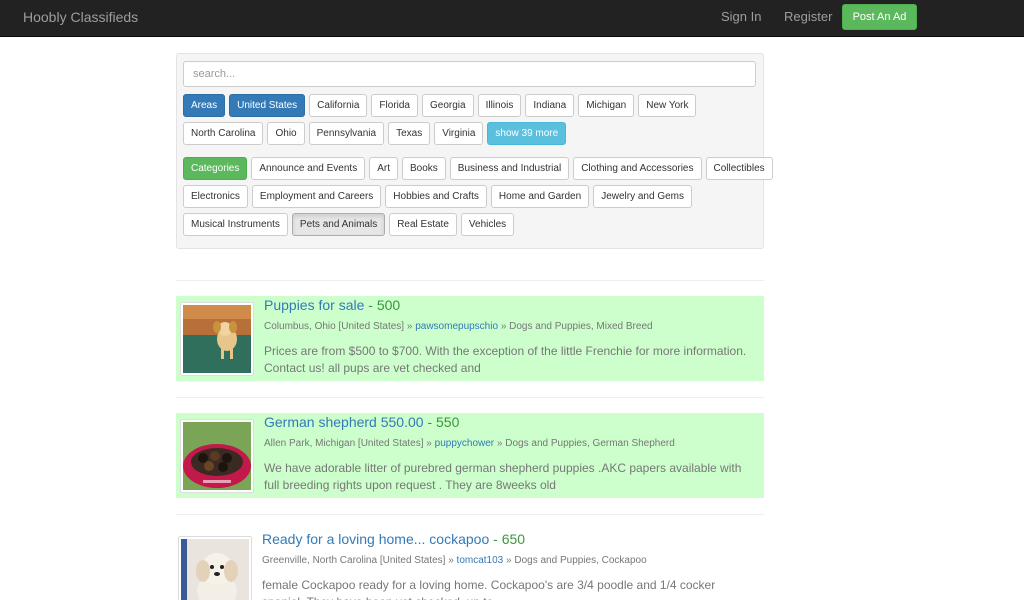 The image size is (1024, 600). What do you see at coordinates (441, 422) in the screenshot?
I see `listing-price: - 550` at bounding box center [441, 422].